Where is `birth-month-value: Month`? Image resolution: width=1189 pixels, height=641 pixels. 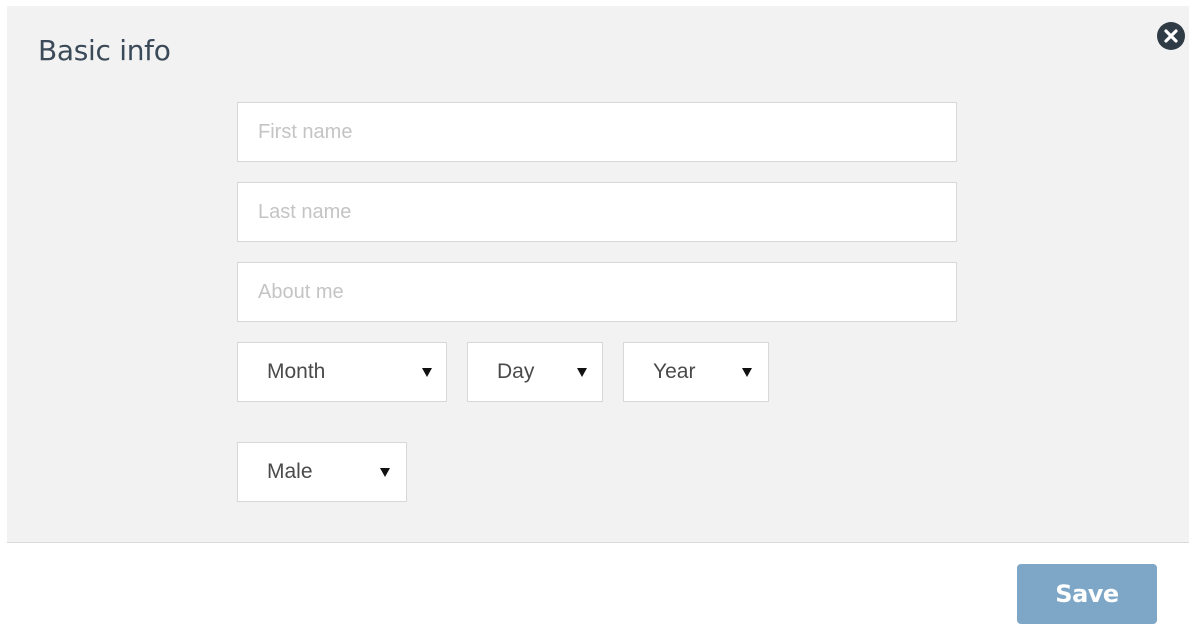
birth-month-value: Month is located at coordinates (296, 371).